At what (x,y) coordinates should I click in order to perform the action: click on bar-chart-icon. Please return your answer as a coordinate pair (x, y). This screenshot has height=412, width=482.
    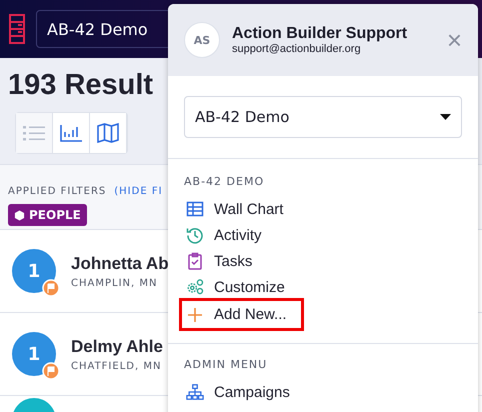
    Looking at the image, I should click on (71, 133).